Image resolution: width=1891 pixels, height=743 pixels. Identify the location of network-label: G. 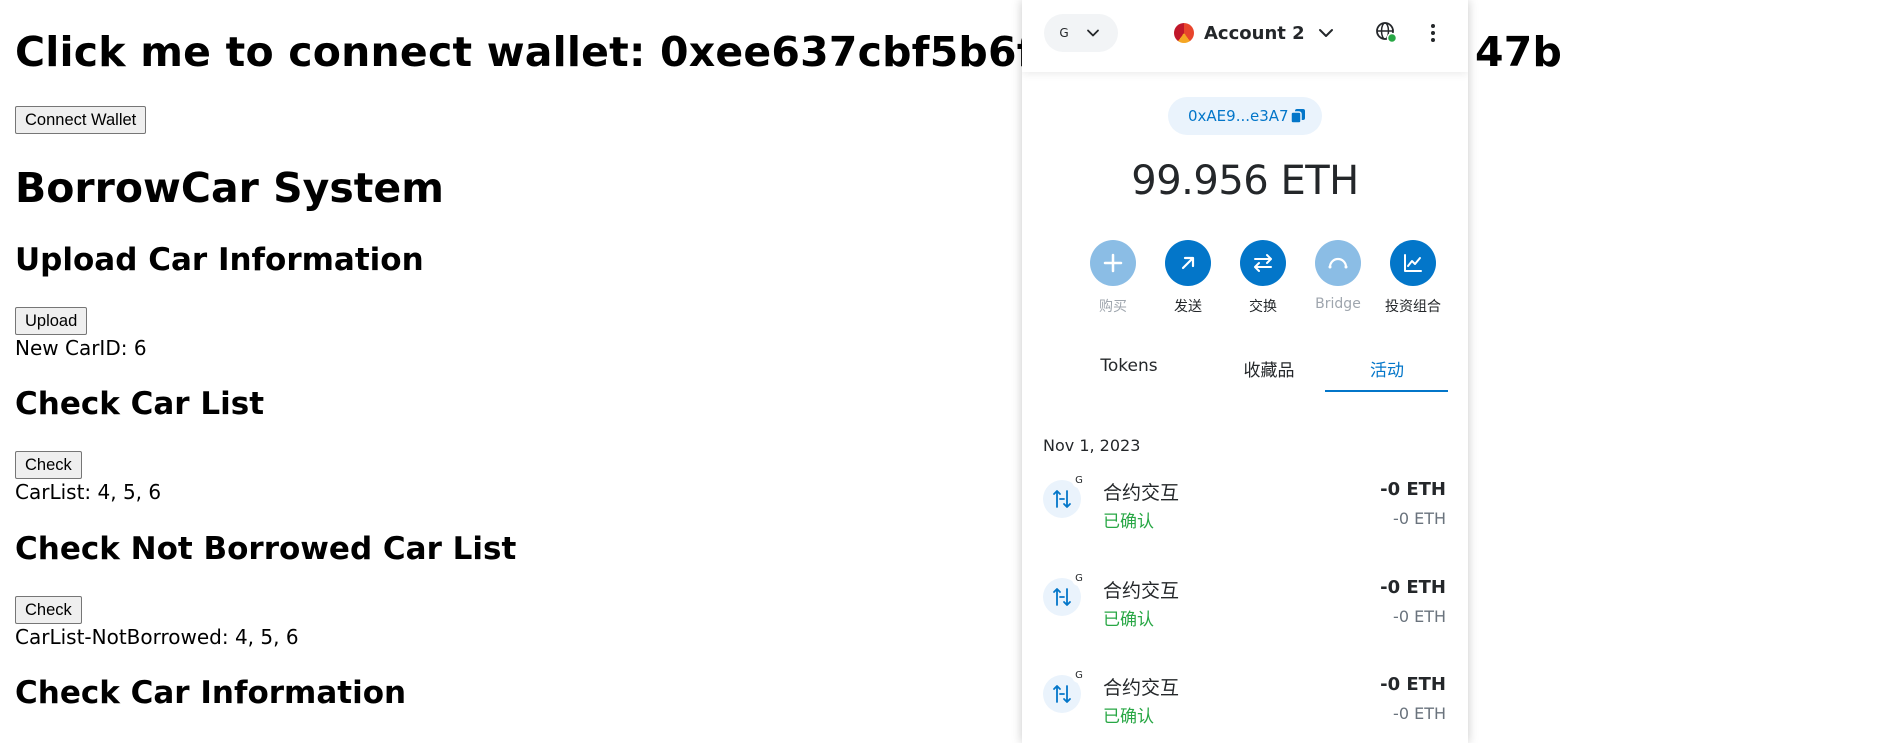
(1064, 33).